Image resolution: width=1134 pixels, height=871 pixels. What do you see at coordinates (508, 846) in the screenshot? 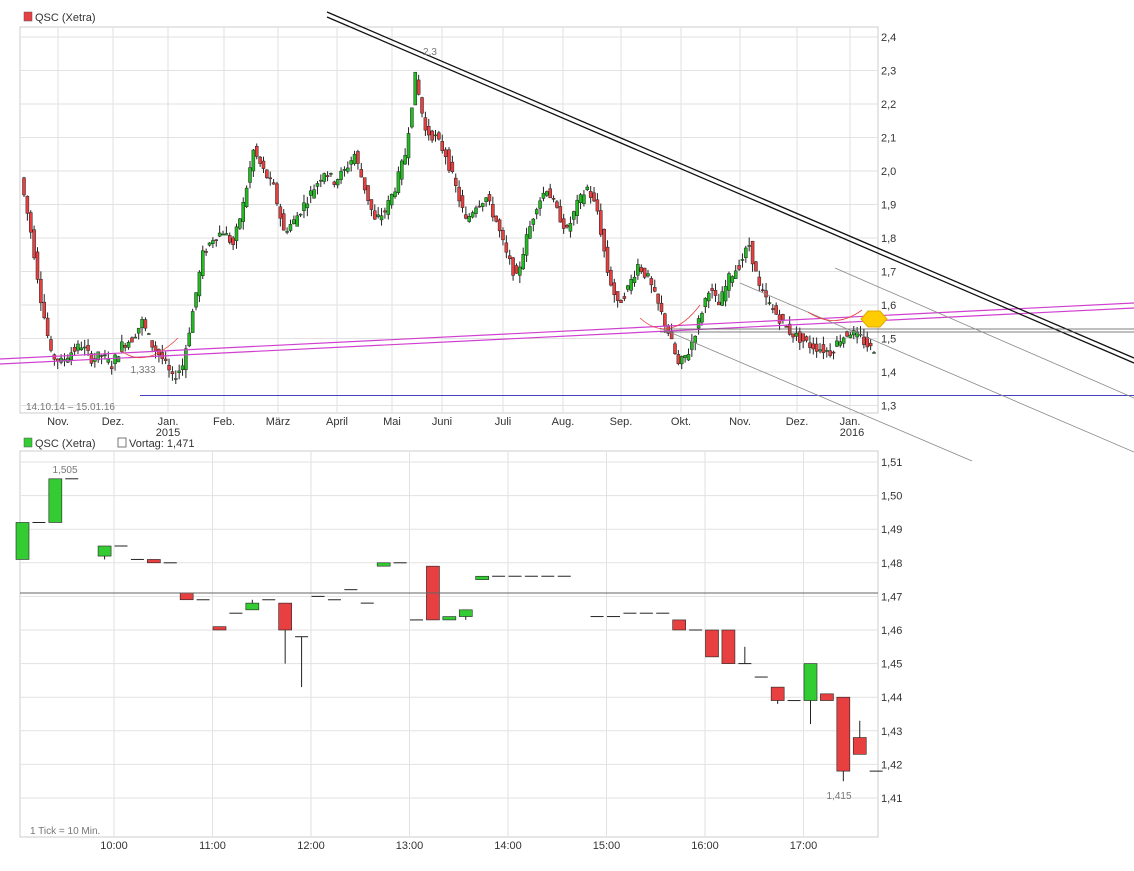
I see `x-tick-label: 14:00` at bounding box center [508, 846].